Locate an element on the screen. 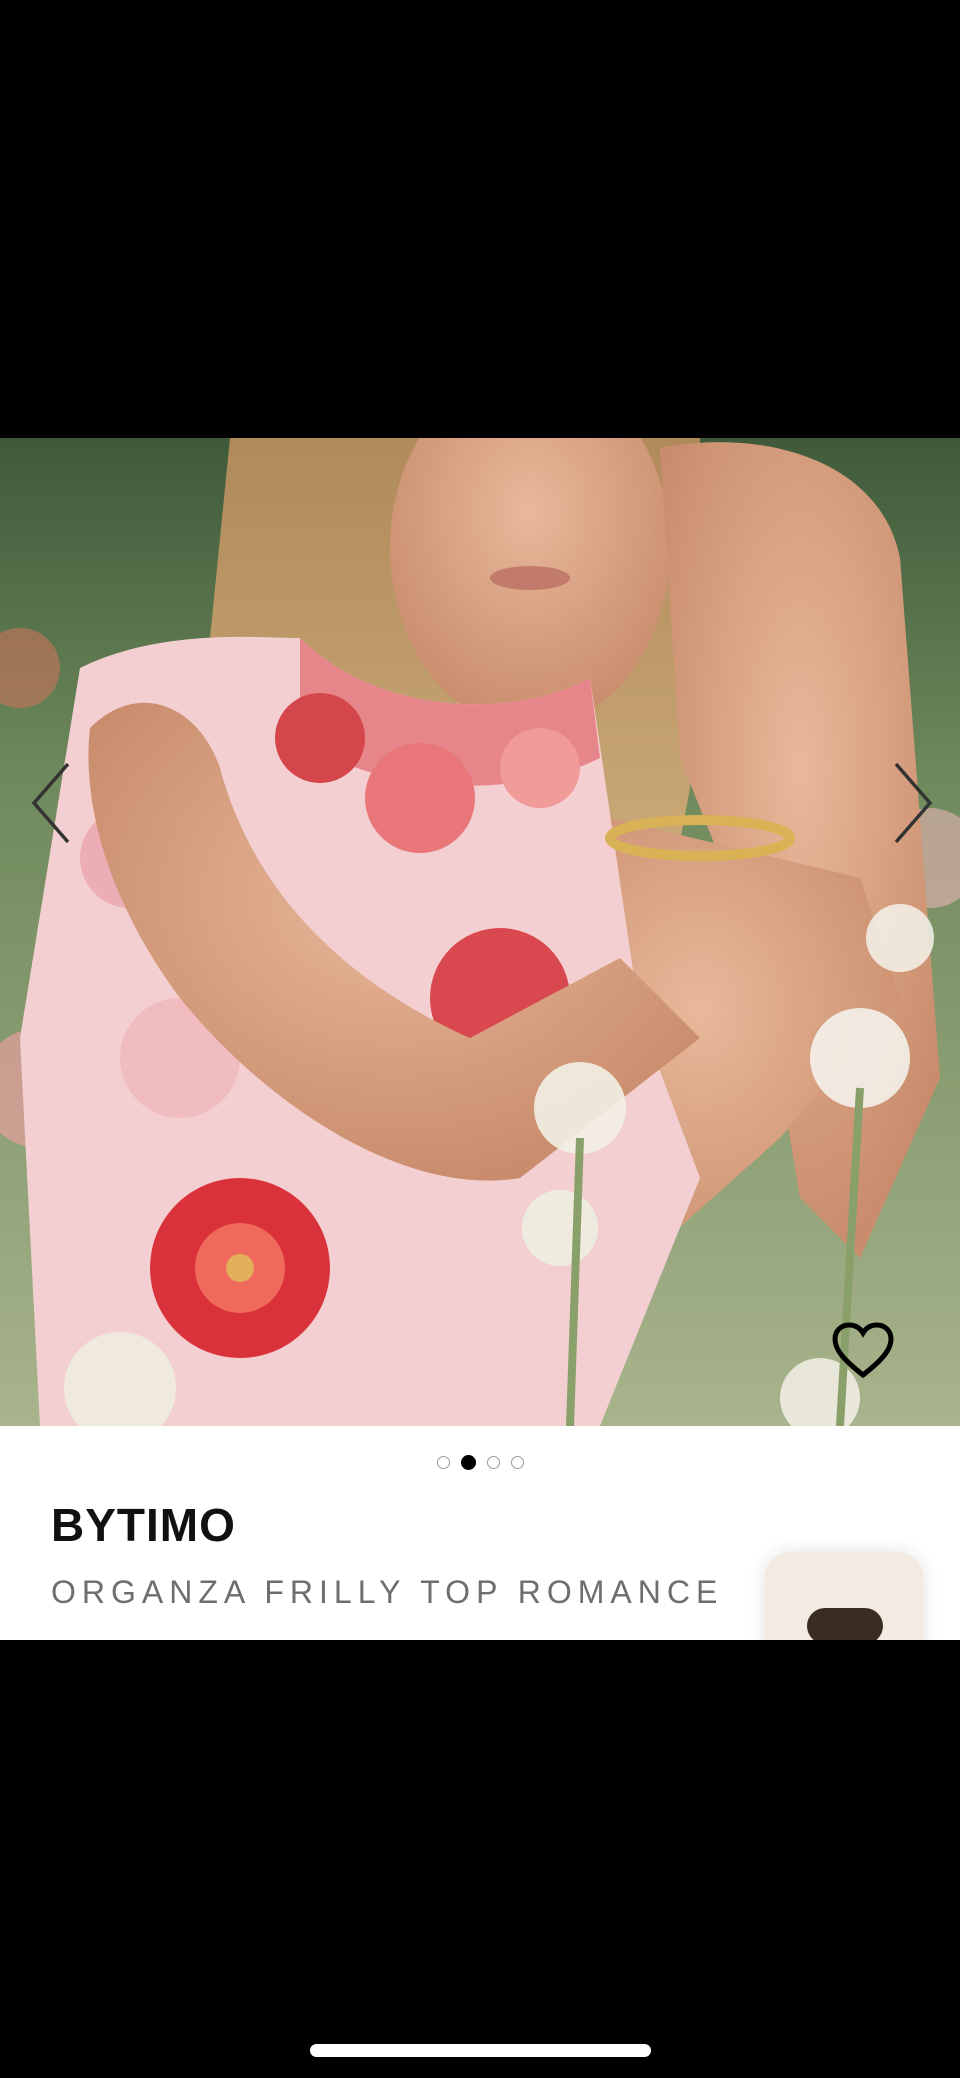 The width and height of the screenshot is (960, 2078). chat-button is located at coordinates (844, 1596).